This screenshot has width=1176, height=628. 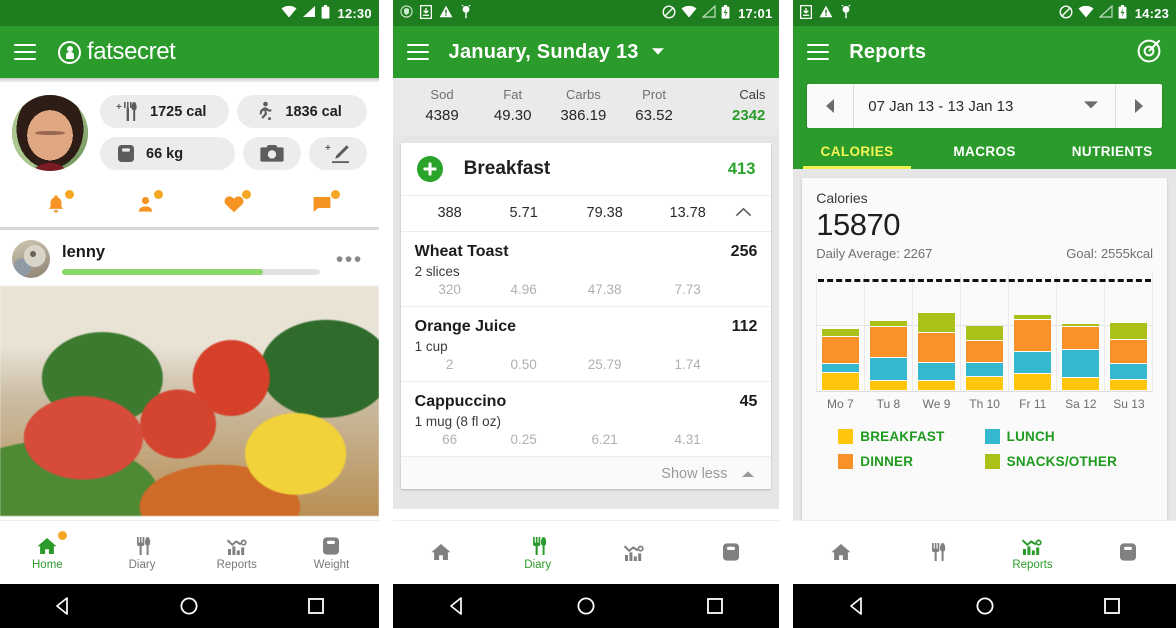 What do you see at coordinates (888, 332) in the screenshot?
I see `chart-bar-column` at bounding box center [888, 332].